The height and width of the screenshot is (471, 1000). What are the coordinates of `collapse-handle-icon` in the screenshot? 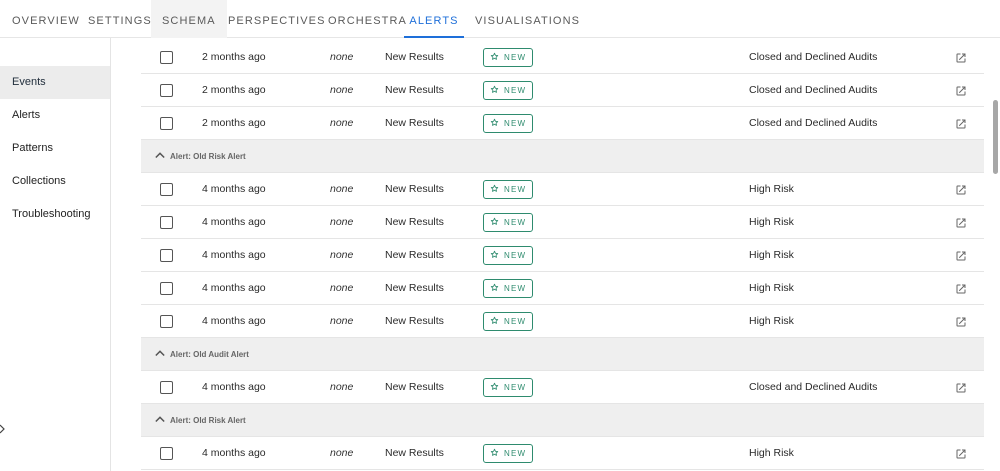 It's located at (3, 429).